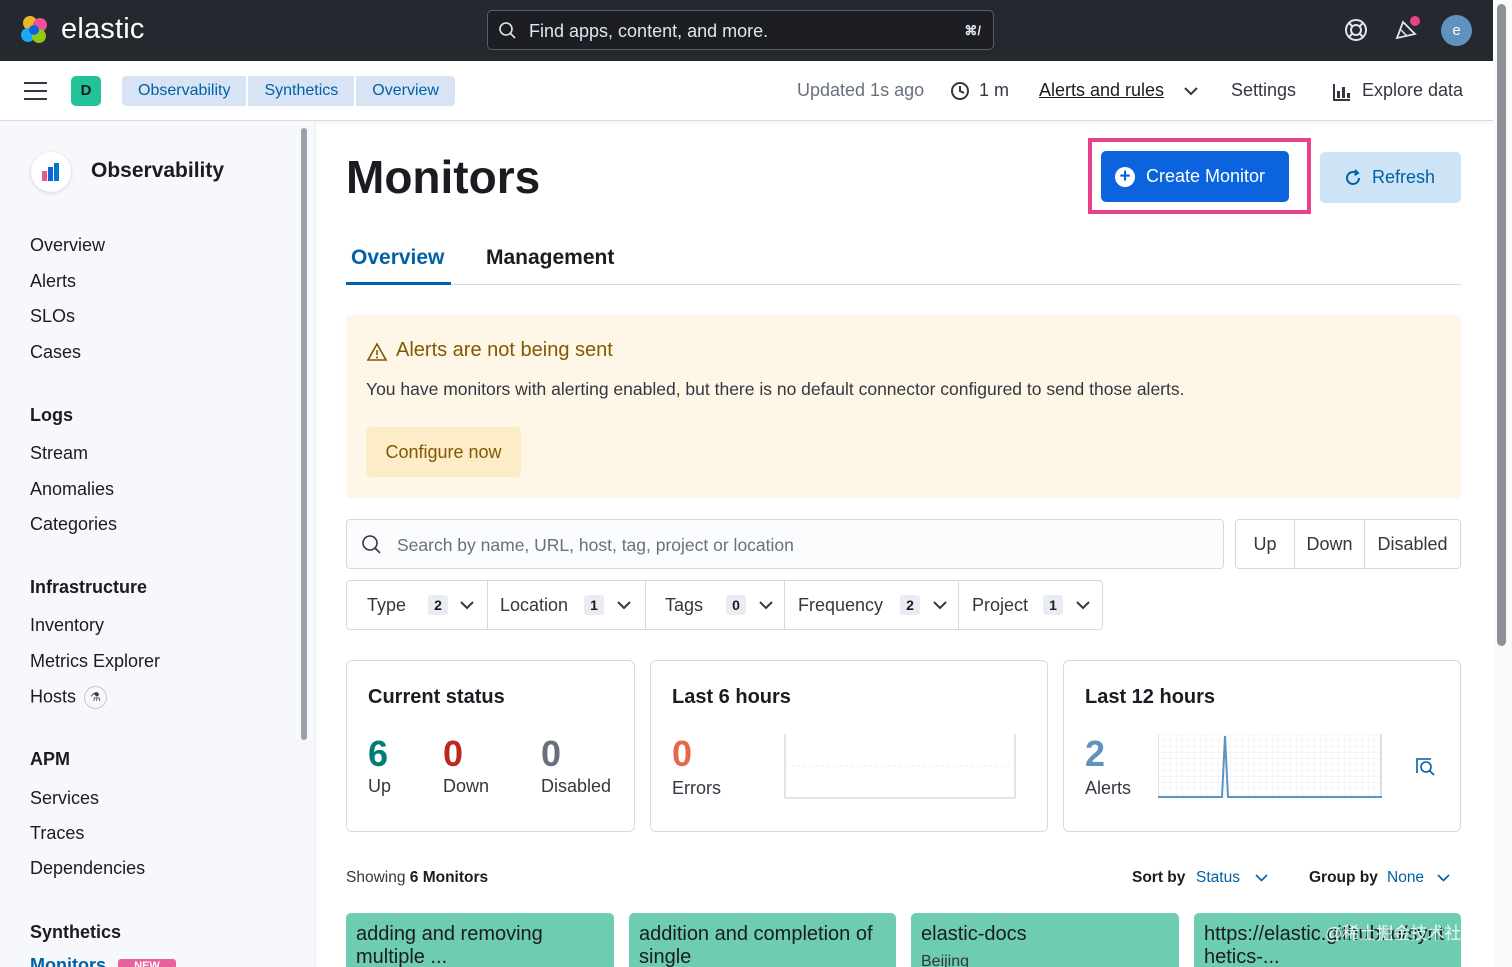 Image resolution: width=1512 pixels, height=967 pixels. I want to click on sidebar-item-anomalies: Anomalies, so click(72, 489).